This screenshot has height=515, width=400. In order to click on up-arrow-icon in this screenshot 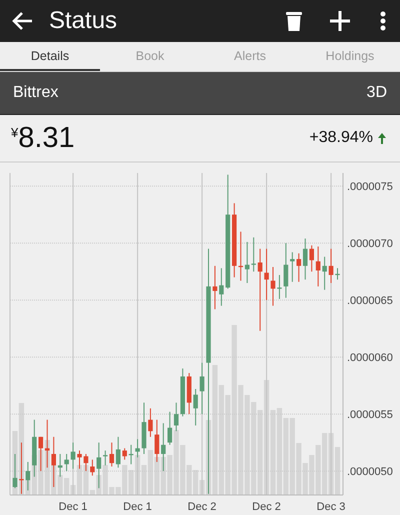, I will do `click(382, 138)`.